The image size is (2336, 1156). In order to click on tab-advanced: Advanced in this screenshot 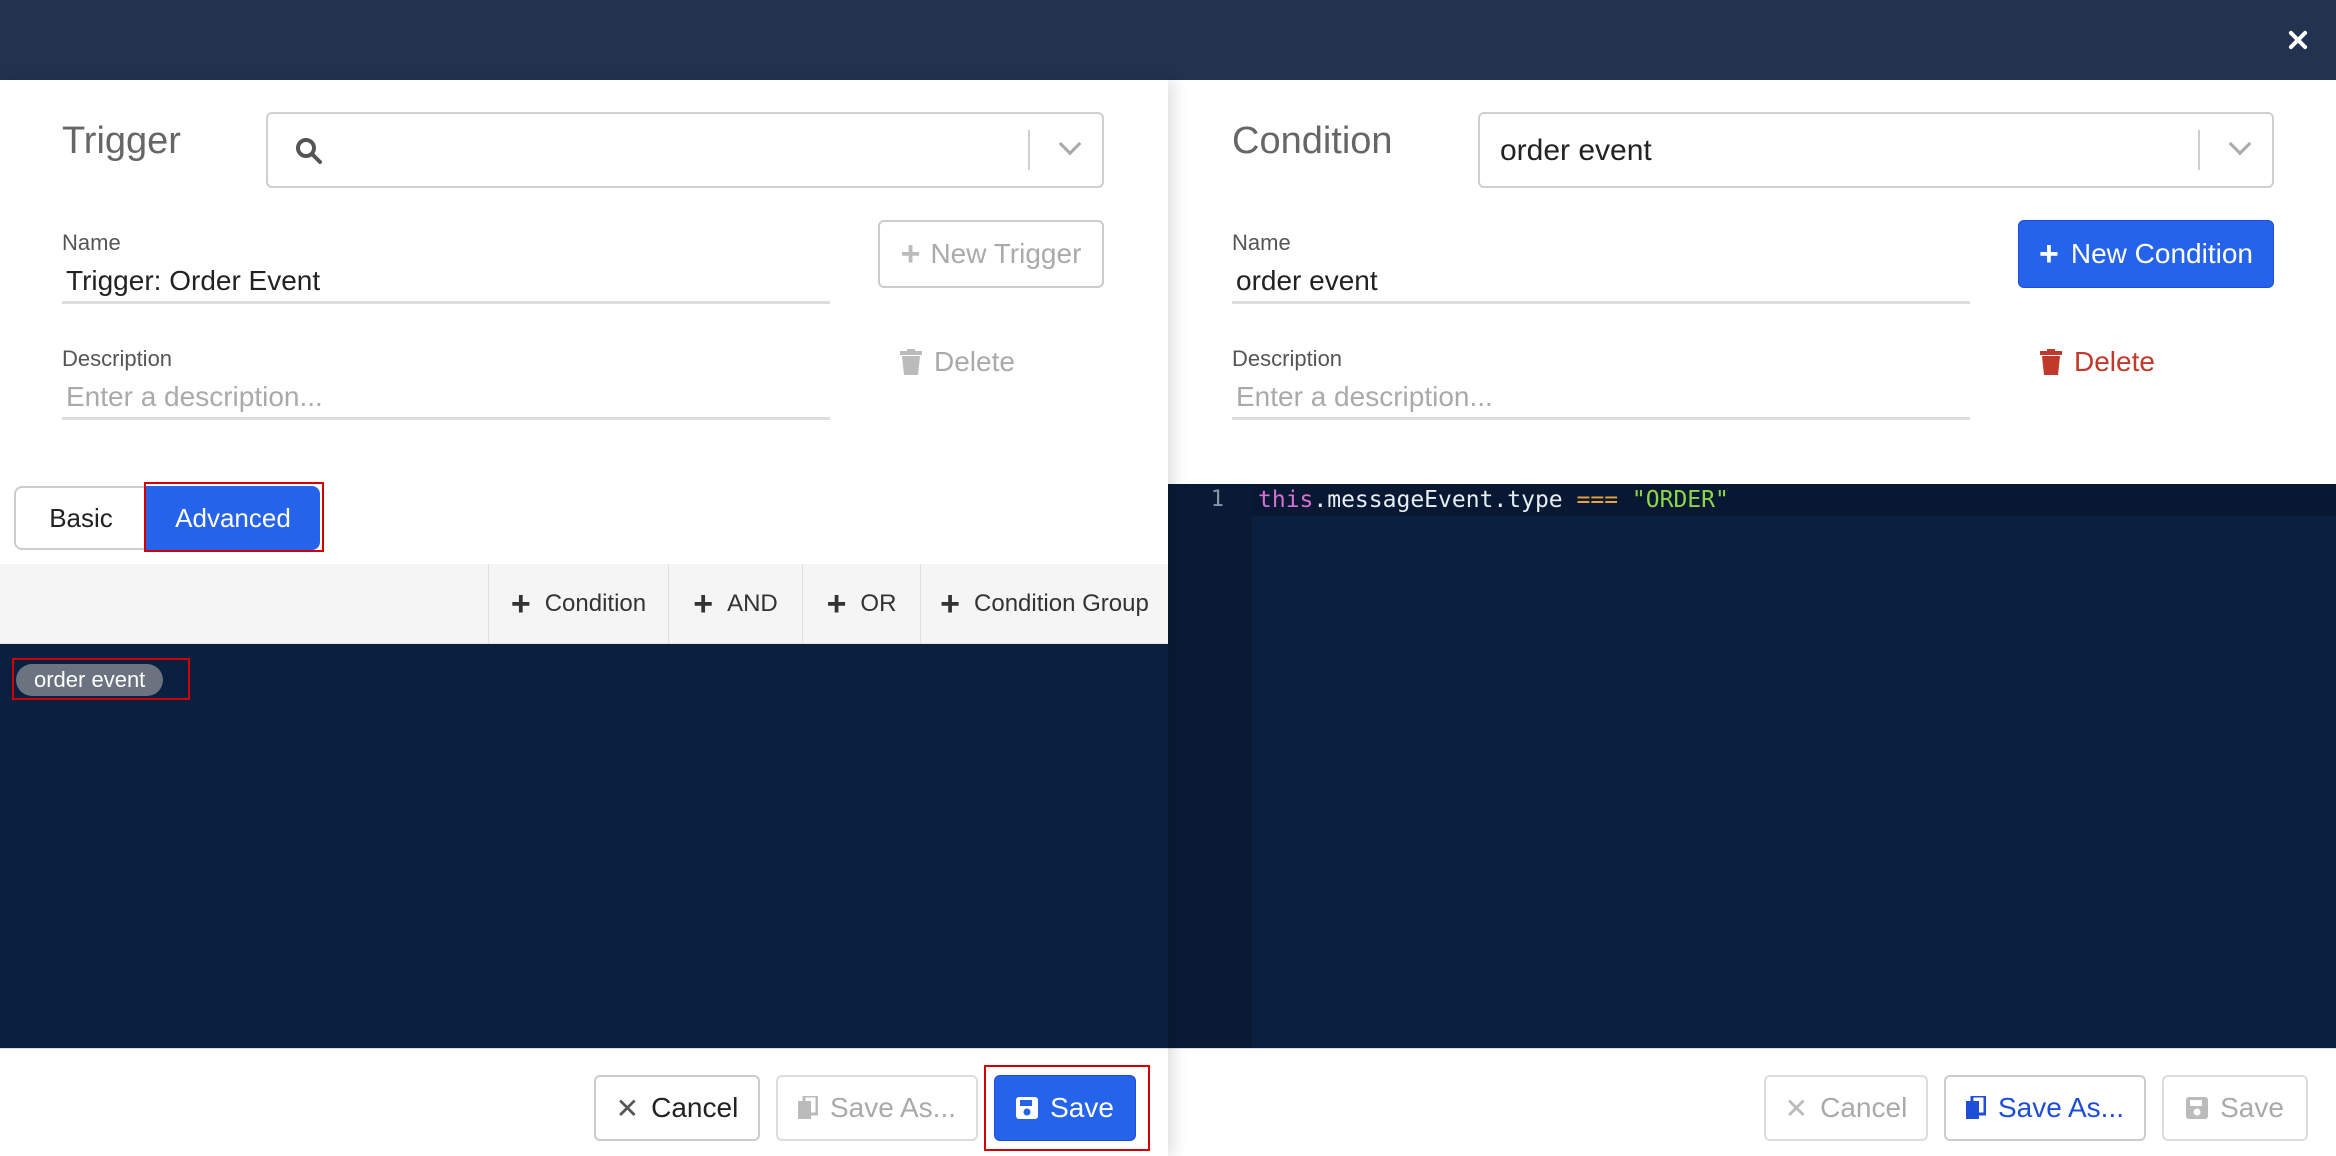, I will do `click(233, 518)`.